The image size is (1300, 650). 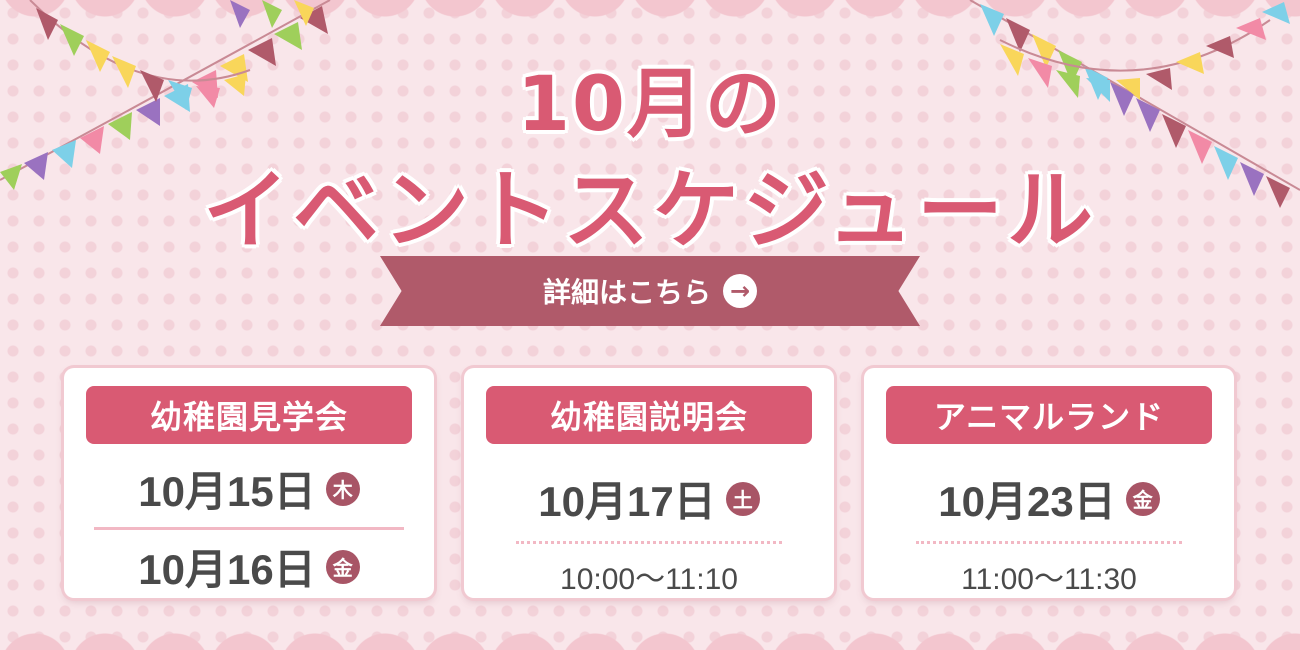 I want to click on title-line-1: 10月の, so click(x=650, y=103).